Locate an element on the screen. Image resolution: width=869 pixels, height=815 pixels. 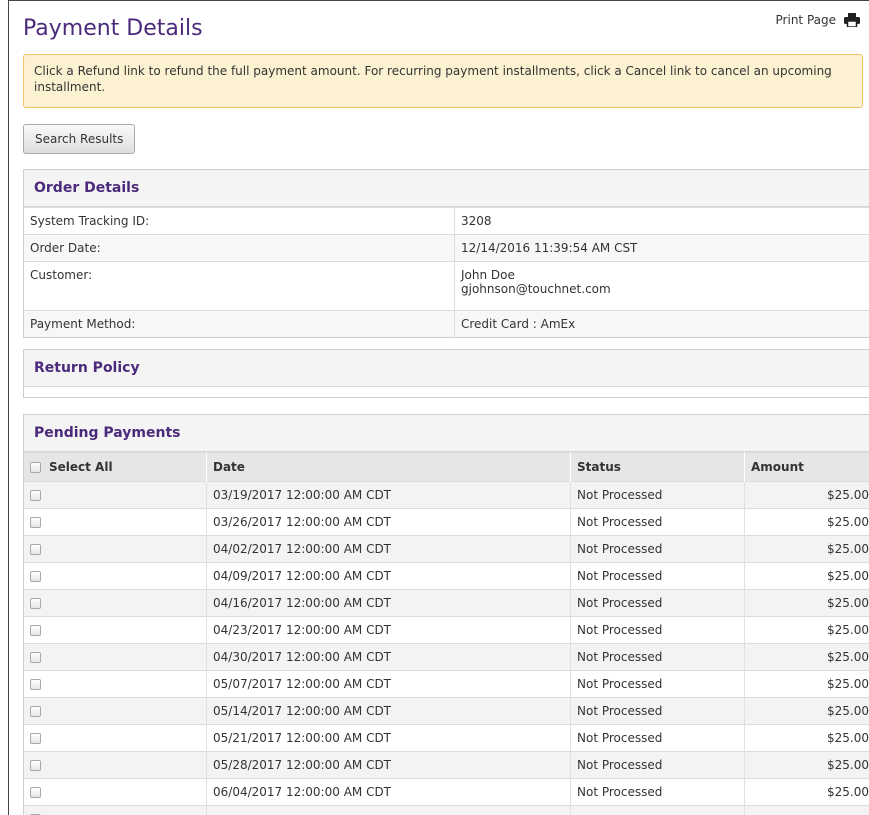
payment-date: 05/07/2017 12:00:00 AM CDT is located at coordinates (388, 684).